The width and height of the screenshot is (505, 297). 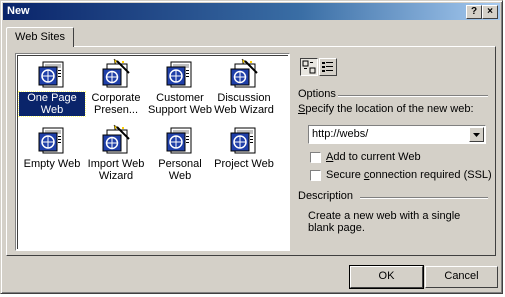 I want to click on list-view-icon, so click(x=327, y=67).